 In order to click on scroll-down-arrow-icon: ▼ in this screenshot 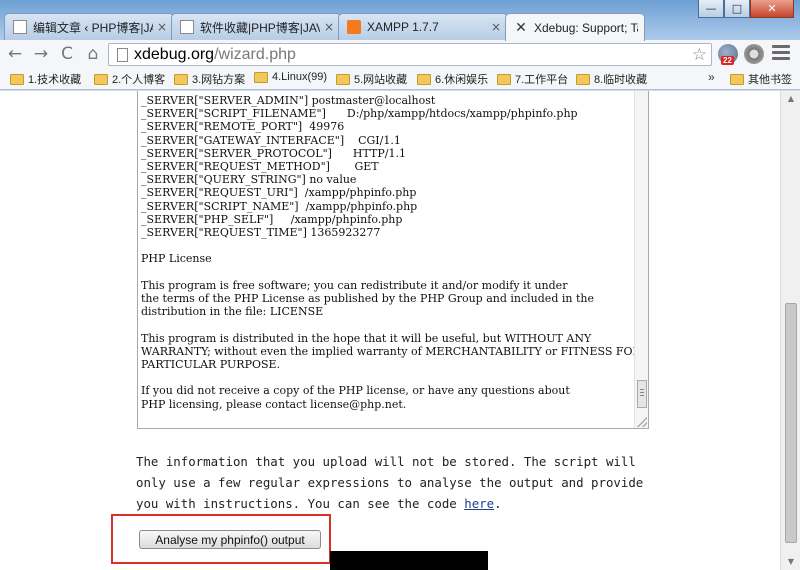, I will do `click(790, 562)`.